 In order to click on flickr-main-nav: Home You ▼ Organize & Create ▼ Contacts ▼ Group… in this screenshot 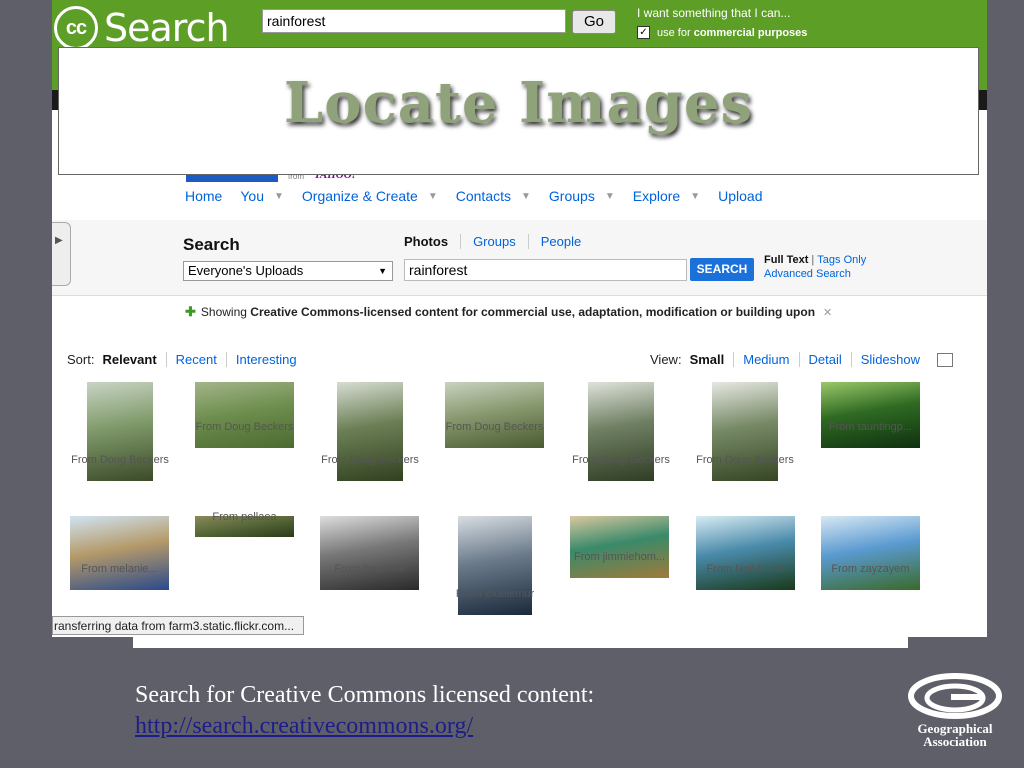, I will do `click(482, 196)`.